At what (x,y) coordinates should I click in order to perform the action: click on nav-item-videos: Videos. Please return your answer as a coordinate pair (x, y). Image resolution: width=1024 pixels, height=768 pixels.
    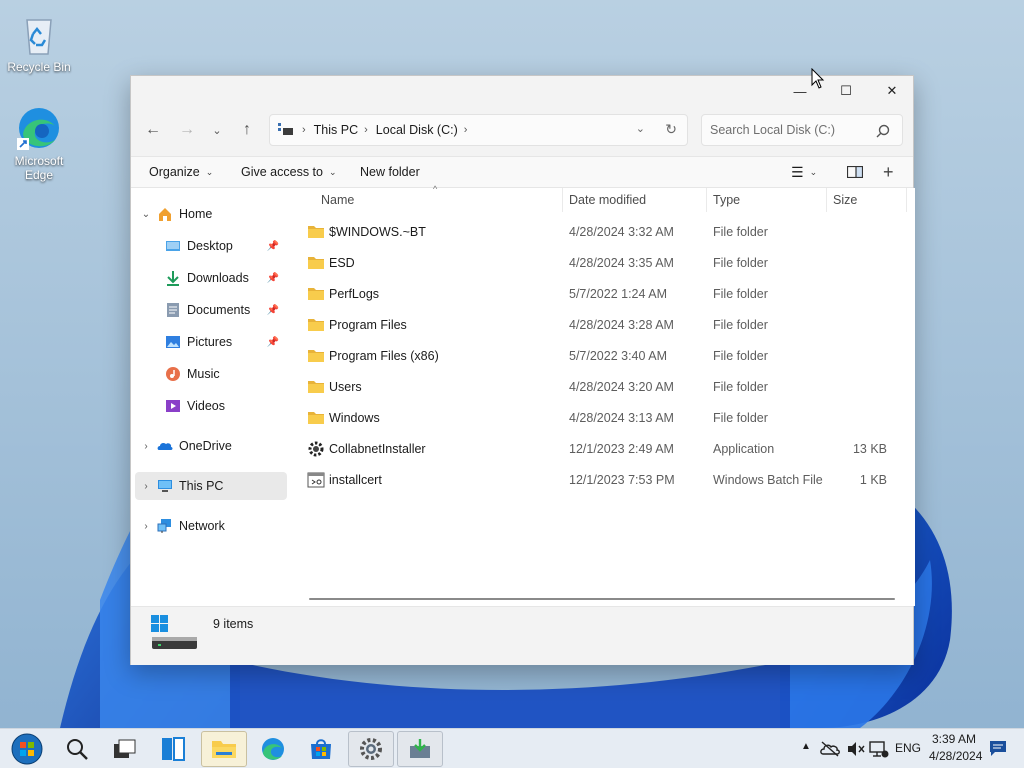
    Looking at the image, I should click on (211, 406).